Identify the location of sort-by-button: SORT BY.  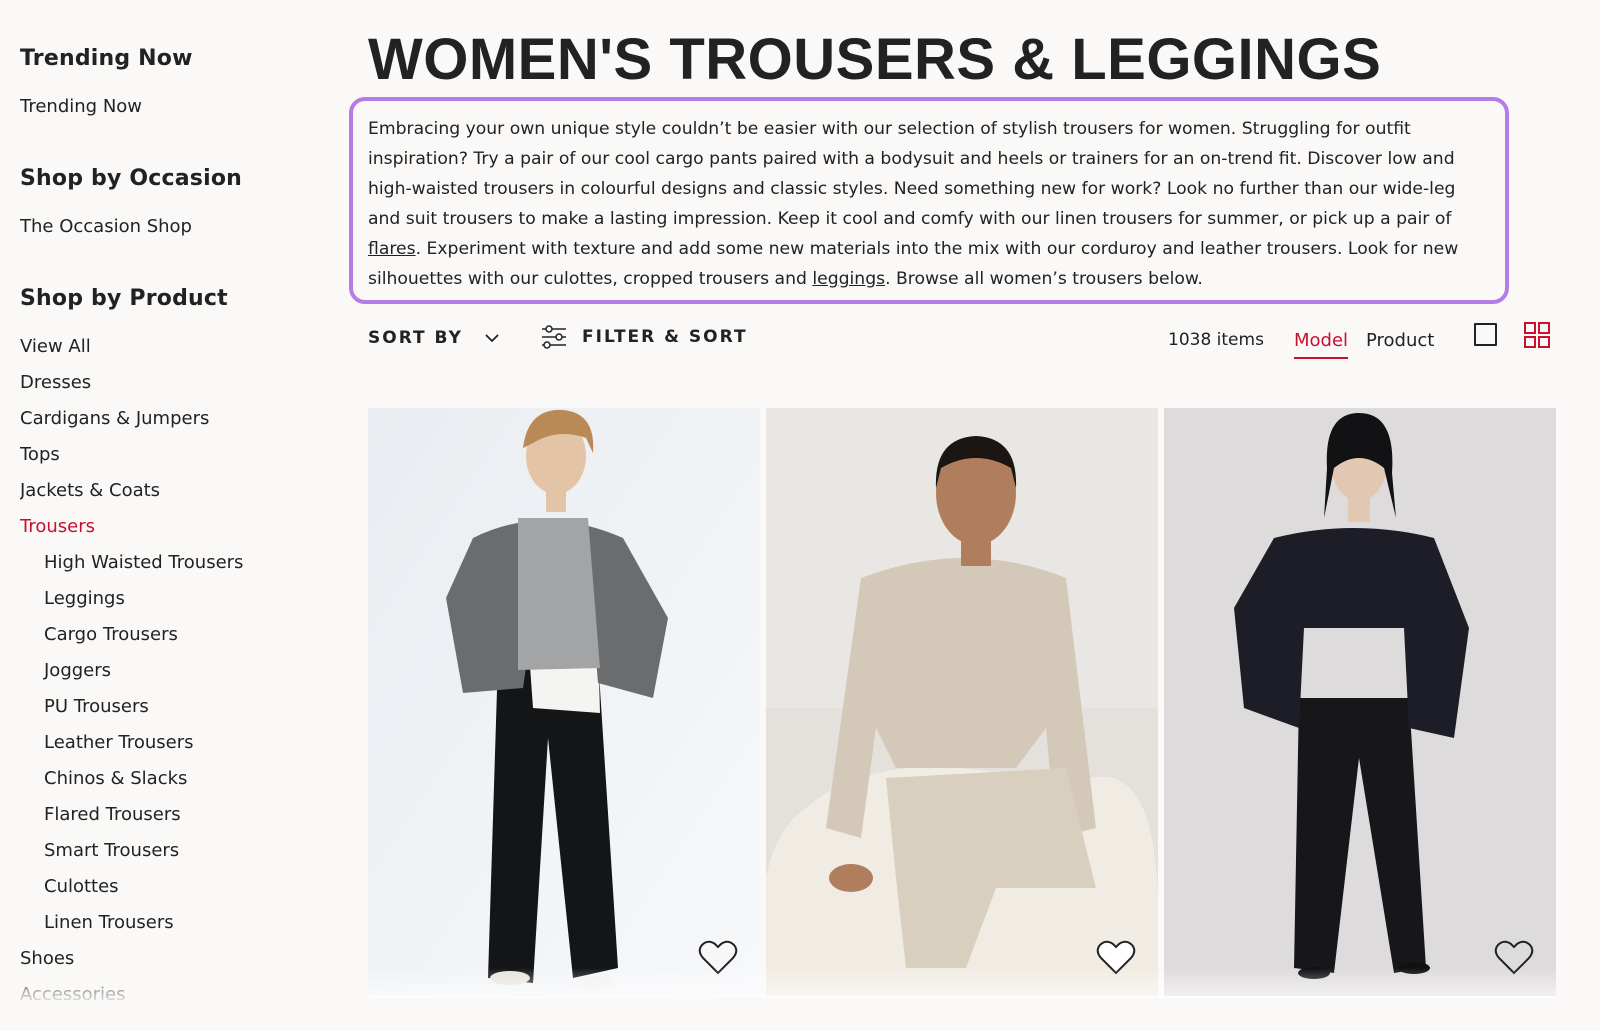
(433, 338).